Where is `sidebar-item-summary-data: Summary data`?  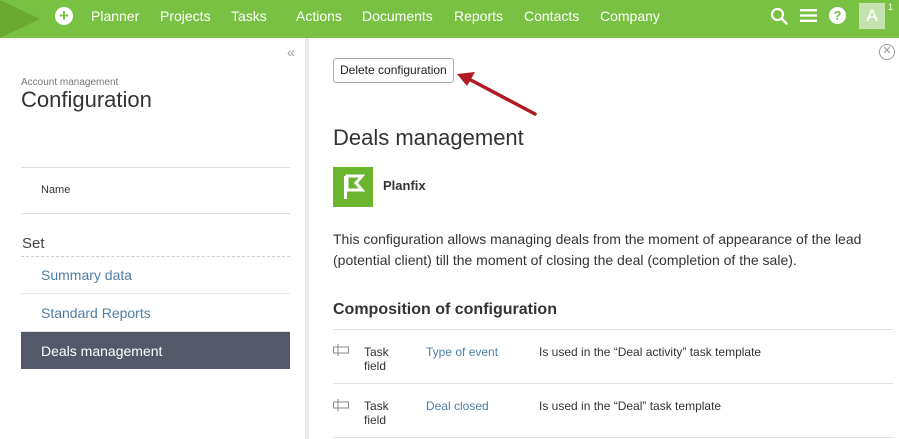 sidebar-item-summary-data: Summary data is located at coordinates (155, 275).